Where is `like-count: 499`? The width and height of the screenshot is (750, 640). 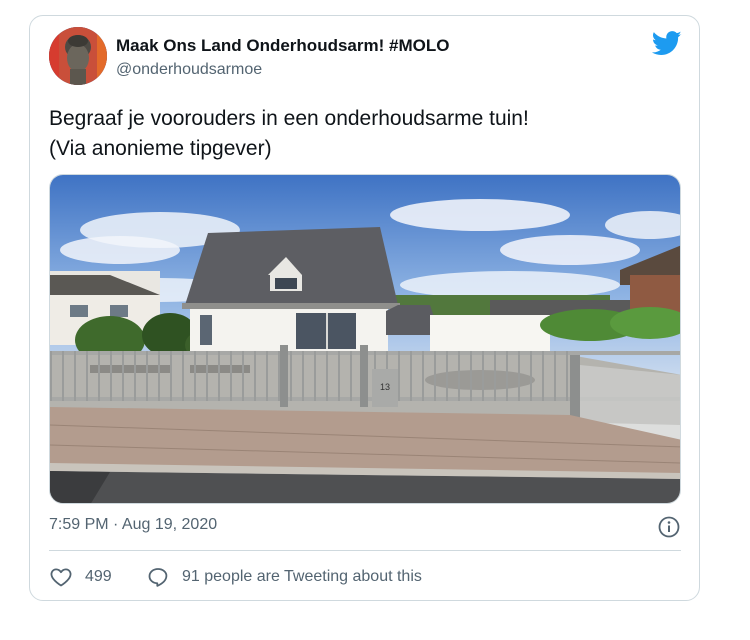 like-count: 499 is located at coordinates (98, 577).